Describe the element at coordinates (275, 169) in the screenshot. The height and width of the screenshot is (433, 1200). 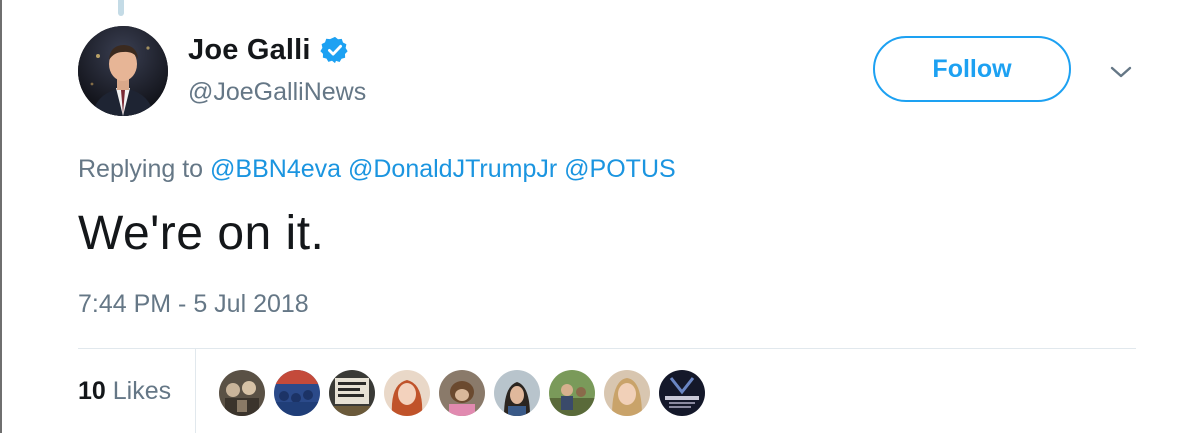
I see `mention-link: @BBN4eva` at that location.